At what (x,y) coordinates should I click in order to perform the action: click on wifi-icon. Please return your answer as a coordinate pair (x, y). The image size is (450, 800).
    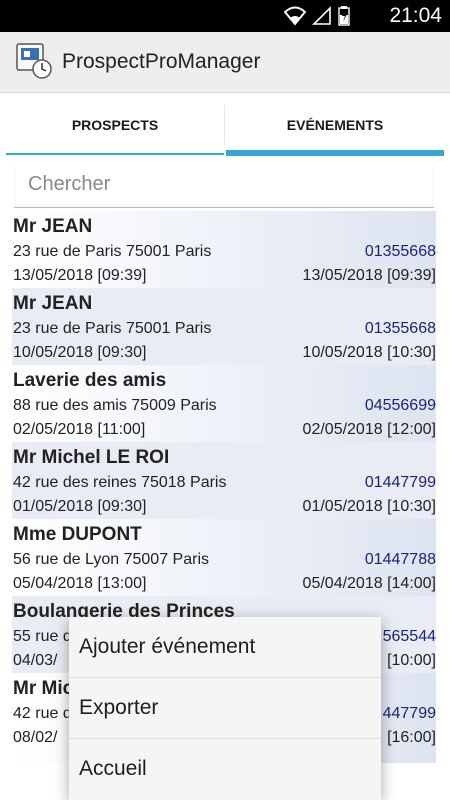
    Looking at the image, I should click on (295, 16).